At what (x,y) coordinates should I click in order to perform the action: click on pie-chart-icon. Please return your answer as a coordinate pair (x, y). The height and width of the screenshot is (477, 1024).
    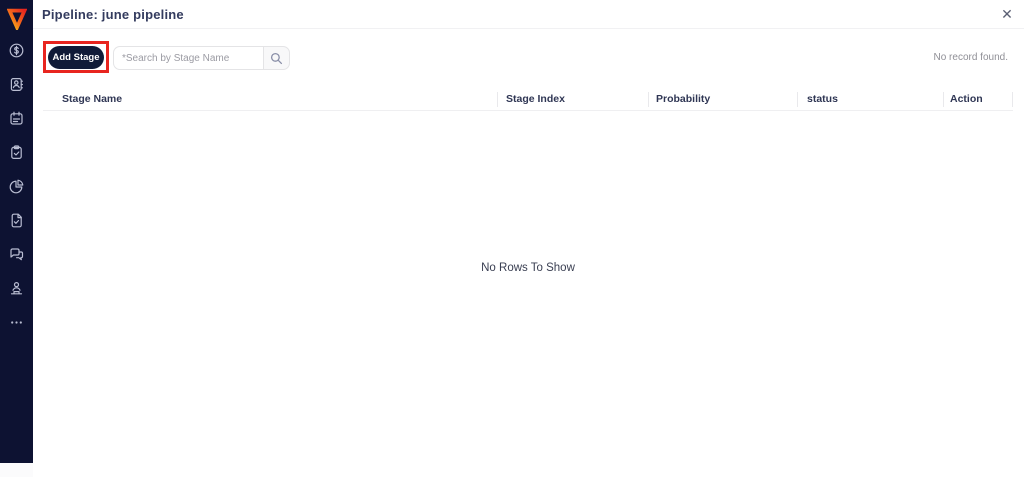
    Looking at the image, I should click on (16, 186).